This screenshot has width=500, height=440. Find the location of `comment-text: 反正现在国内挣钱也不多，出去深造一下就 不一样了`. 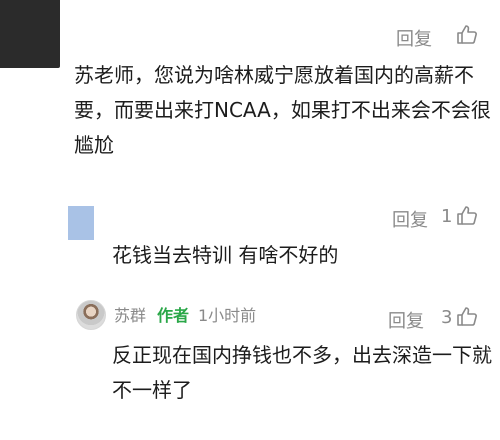

comment-text: 反正现在国内挣钱也不多，出去深造一下就 不一样了 is located at coordinates (302, 372).